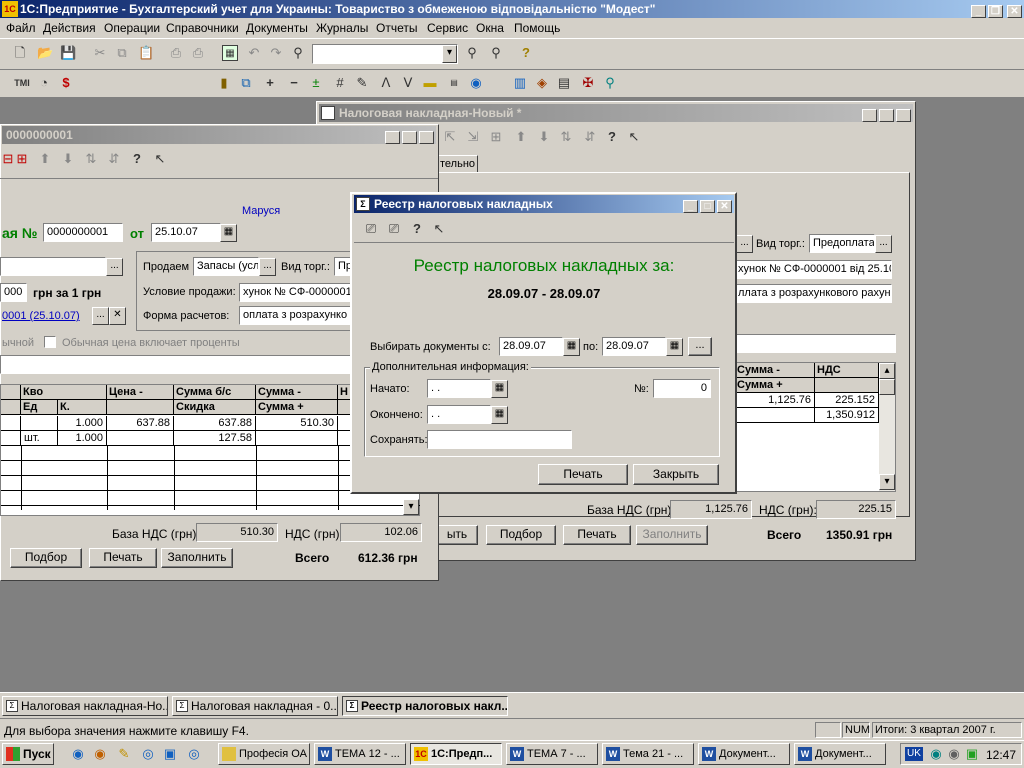 The width and height of the screenshot is (1024, 768). Describe the element at coordinates (117, 316) in the screenshot. I see `doc-link-clear-icon: ✕` at that location.